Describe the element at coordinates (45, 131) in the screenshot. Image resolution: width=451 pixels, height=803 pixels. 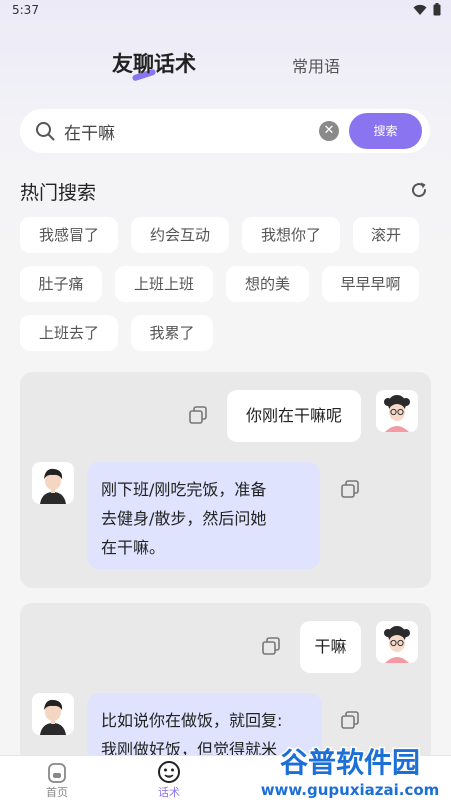
I see `search-icon` at that location.